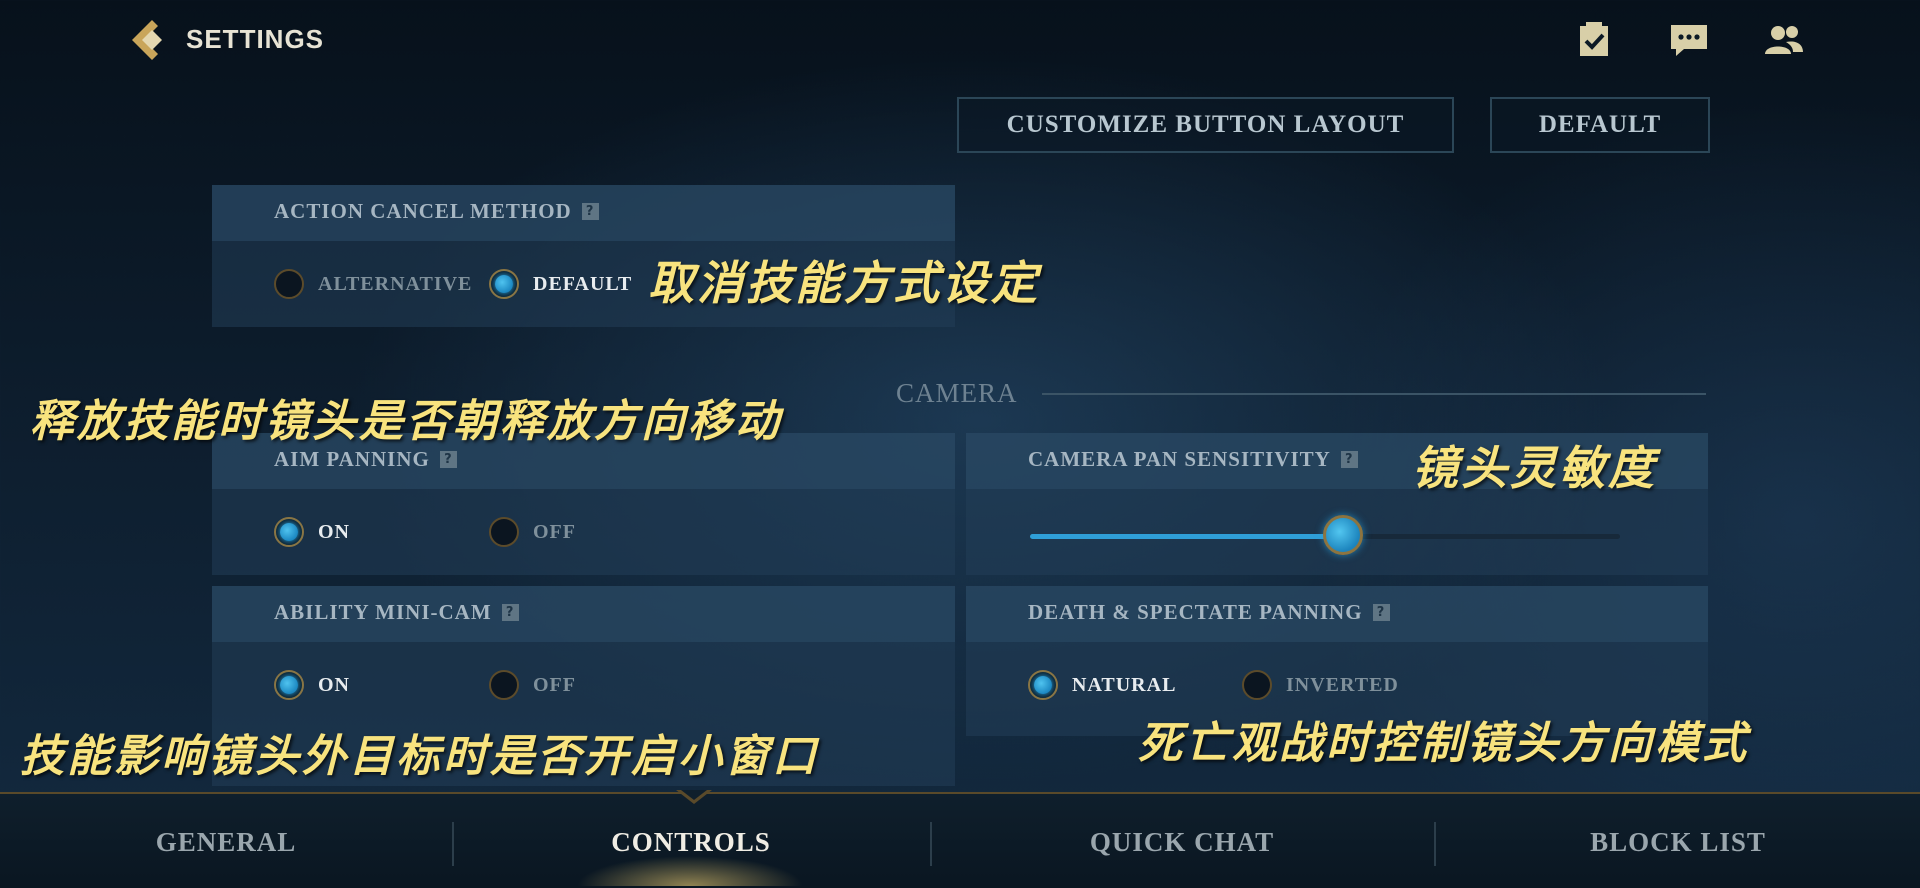 This screenshot has width=1920, height=888. Describe the element at coordinates (532, 685) in the screenshot. I see `radio-minicam-off: OFF` at that location.